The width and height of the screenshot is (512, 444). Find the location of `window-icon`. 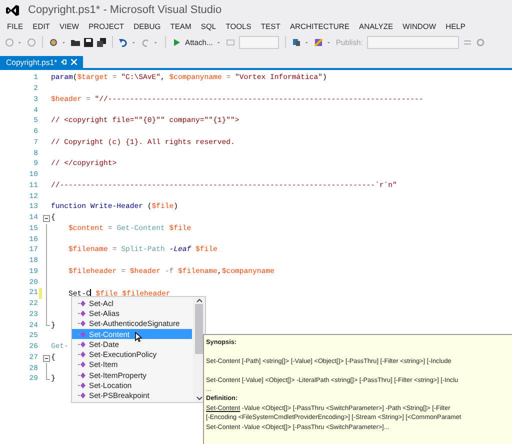

window-icon is located at coordinates (230, 42).